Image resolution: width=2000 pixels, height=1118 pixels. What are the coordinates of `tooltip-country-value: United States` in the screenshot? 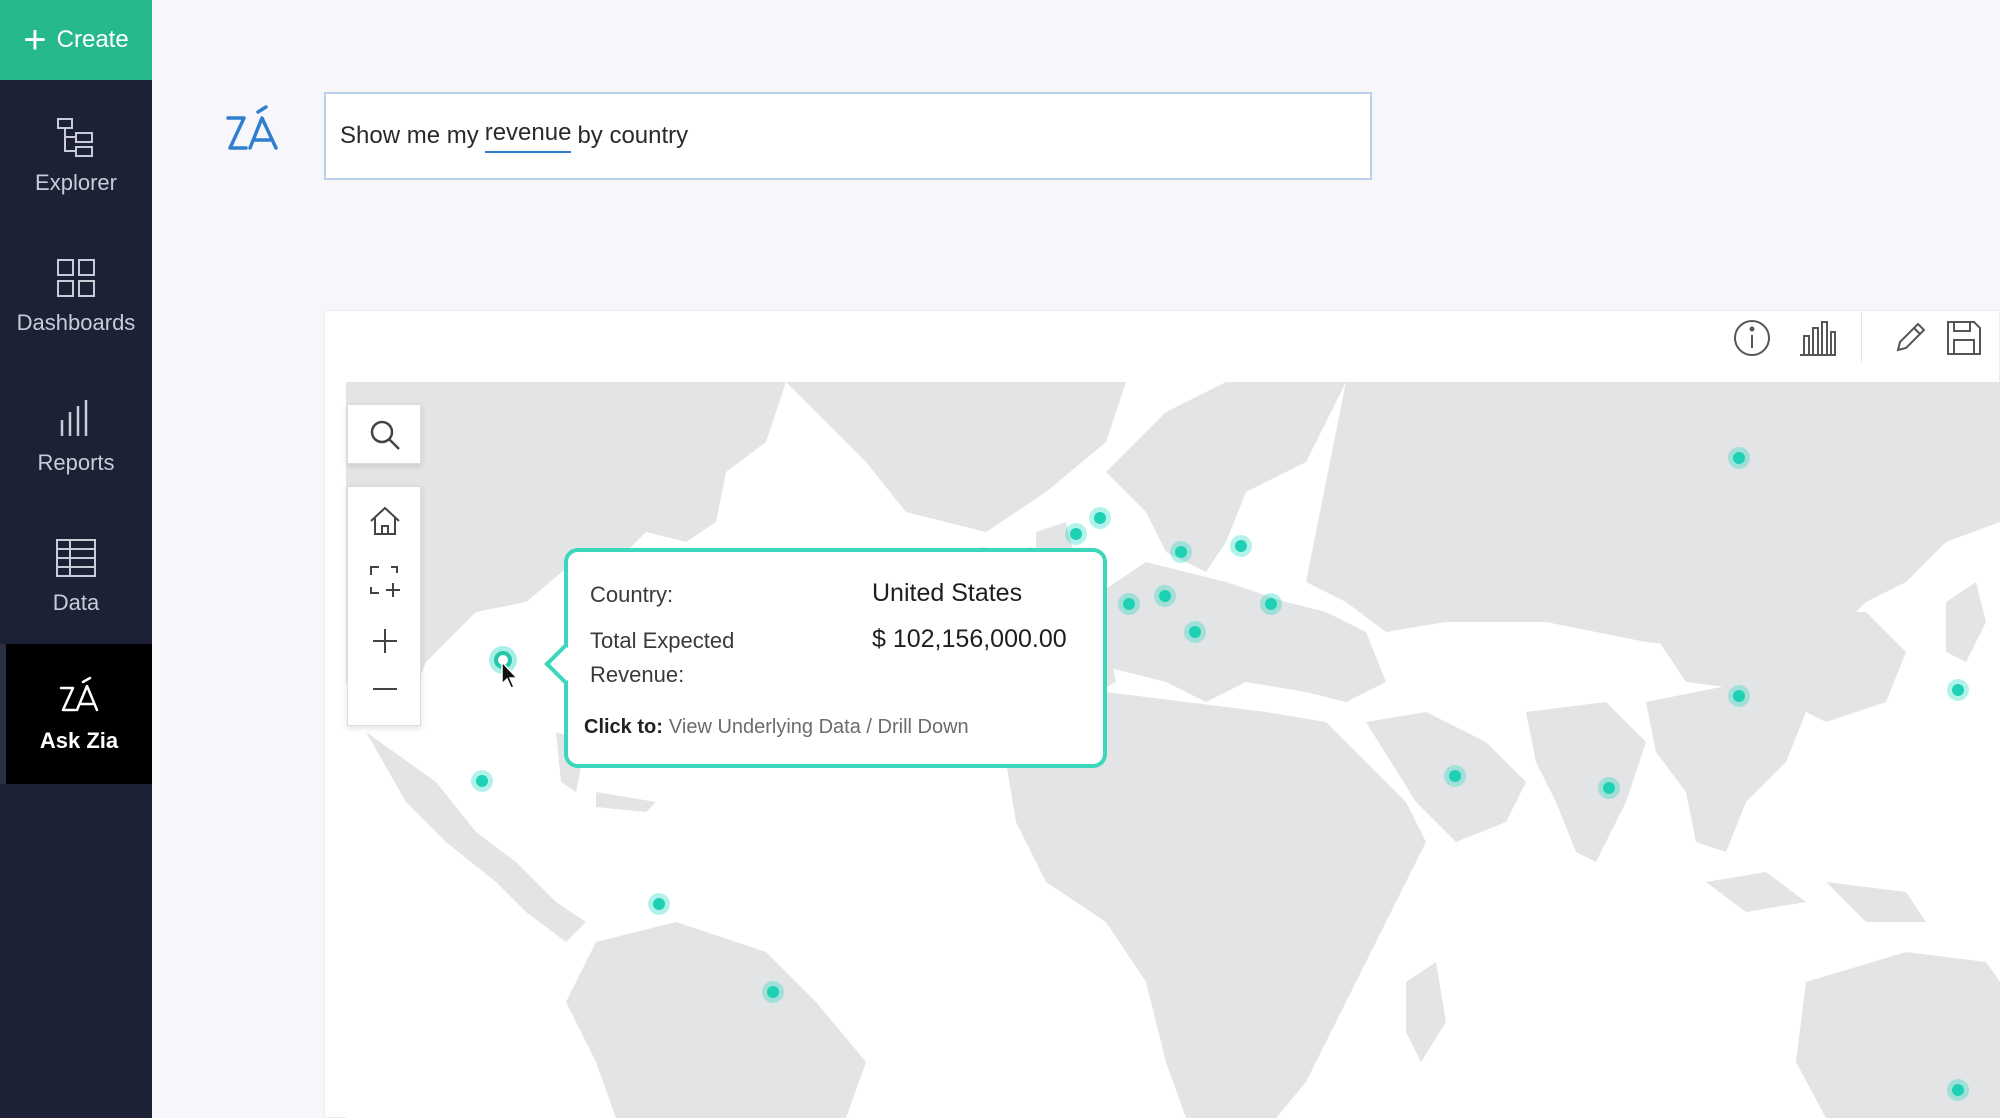 It's located at (947, 593).